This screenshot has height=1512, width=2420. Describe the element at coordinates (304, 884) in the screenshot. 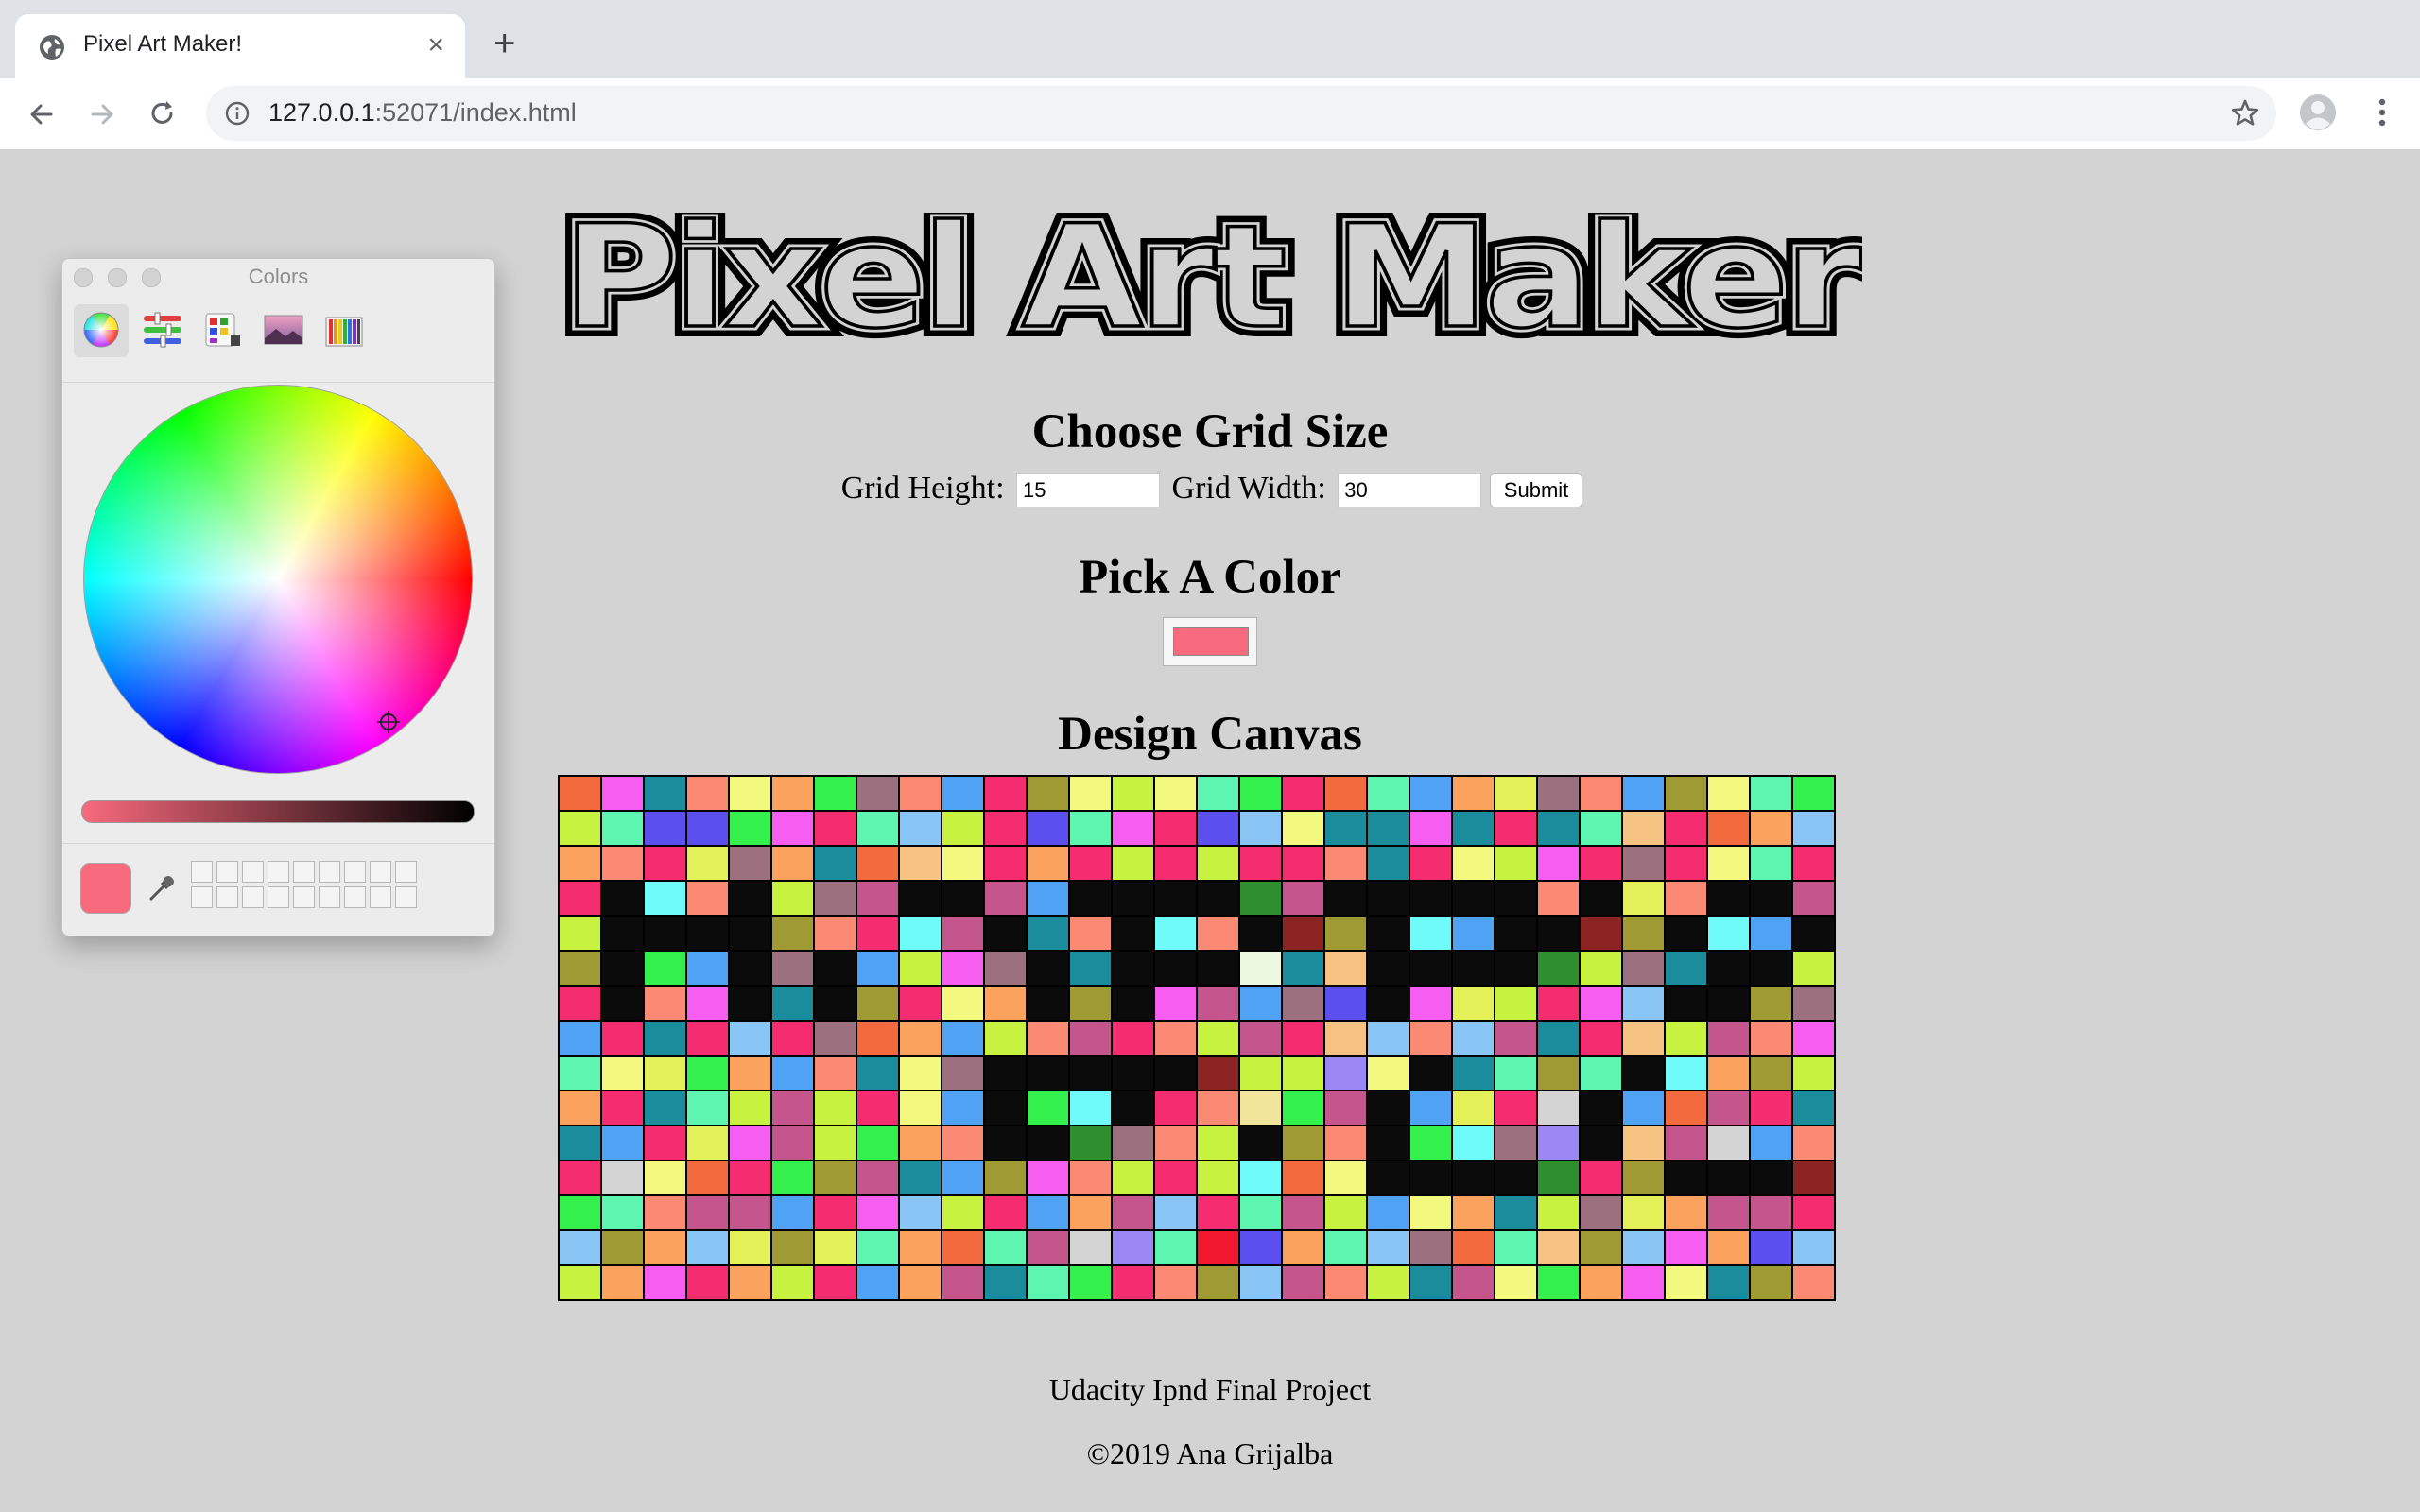

I see `swatch-grid` at that location.